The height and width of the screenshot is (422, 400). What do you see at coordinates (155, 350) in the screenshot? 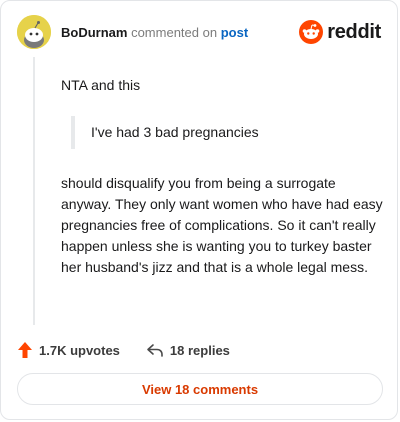
I see `reply-arrow-icon` at bounding box center [155, 350].